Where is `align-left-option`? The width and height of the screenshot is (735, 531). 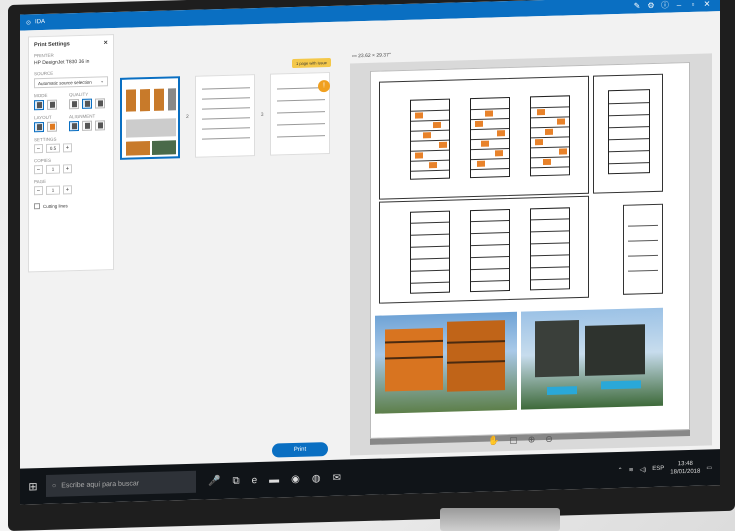
align-left-option is located at coordinates (74, 126).